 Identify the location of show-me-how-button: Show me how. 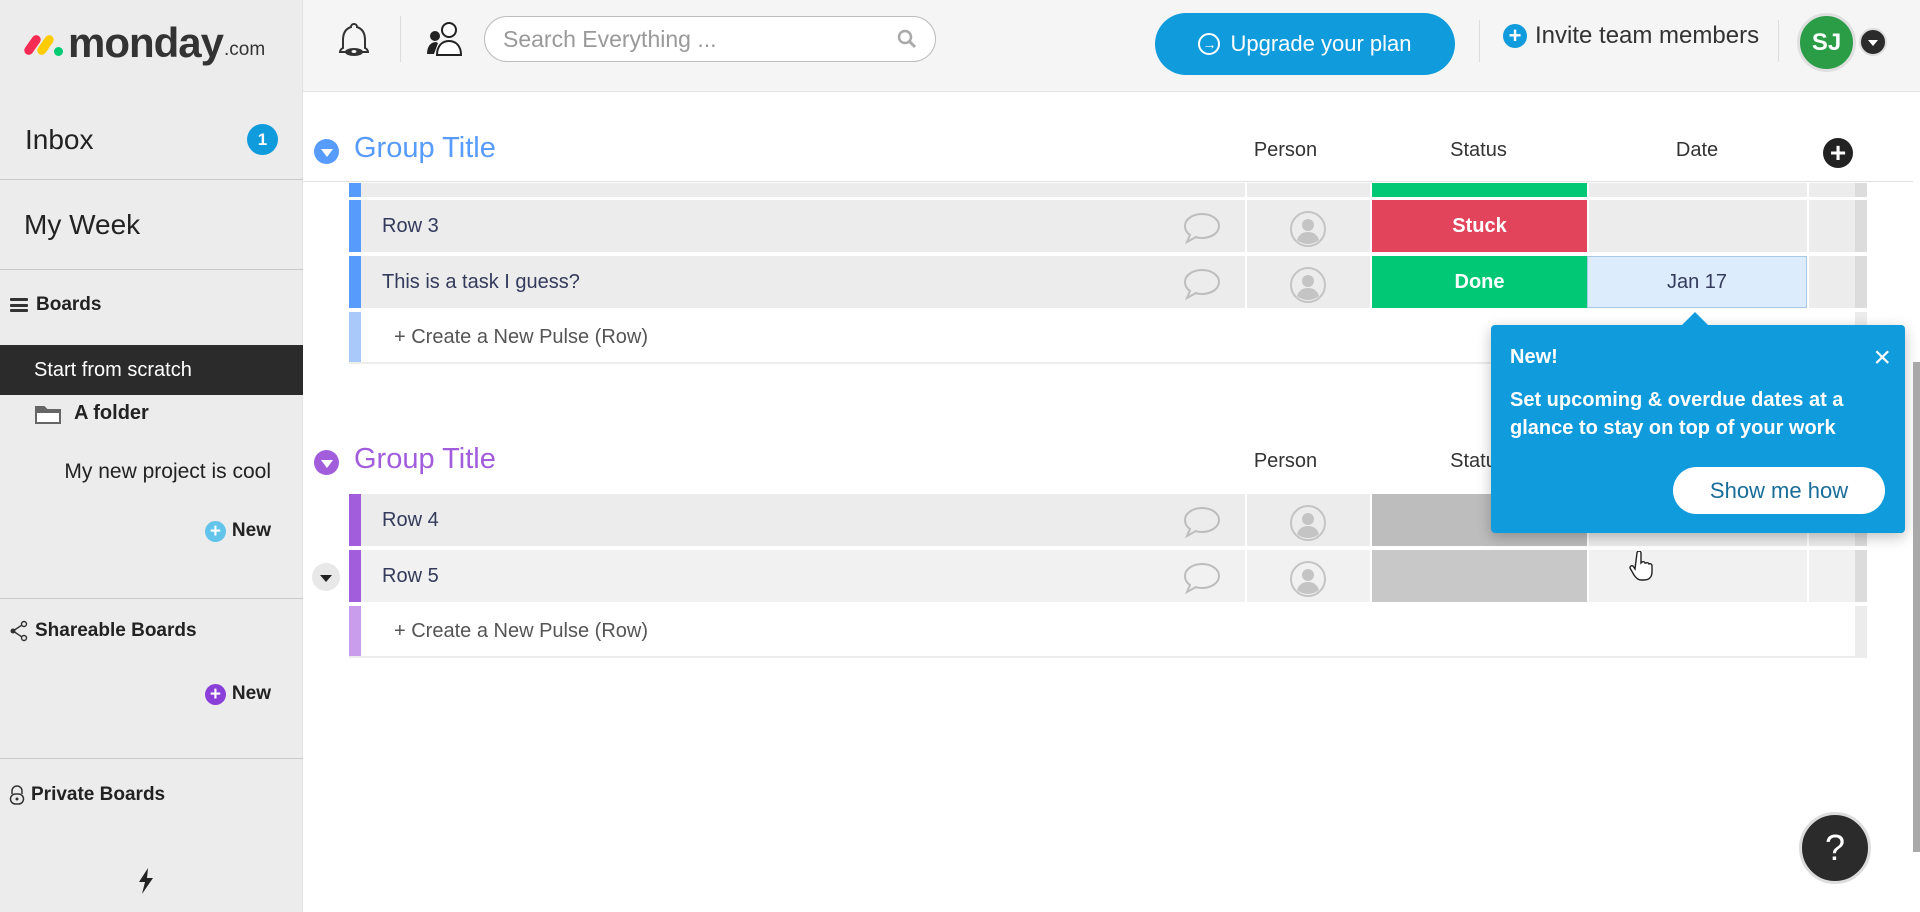
(1779, 490).